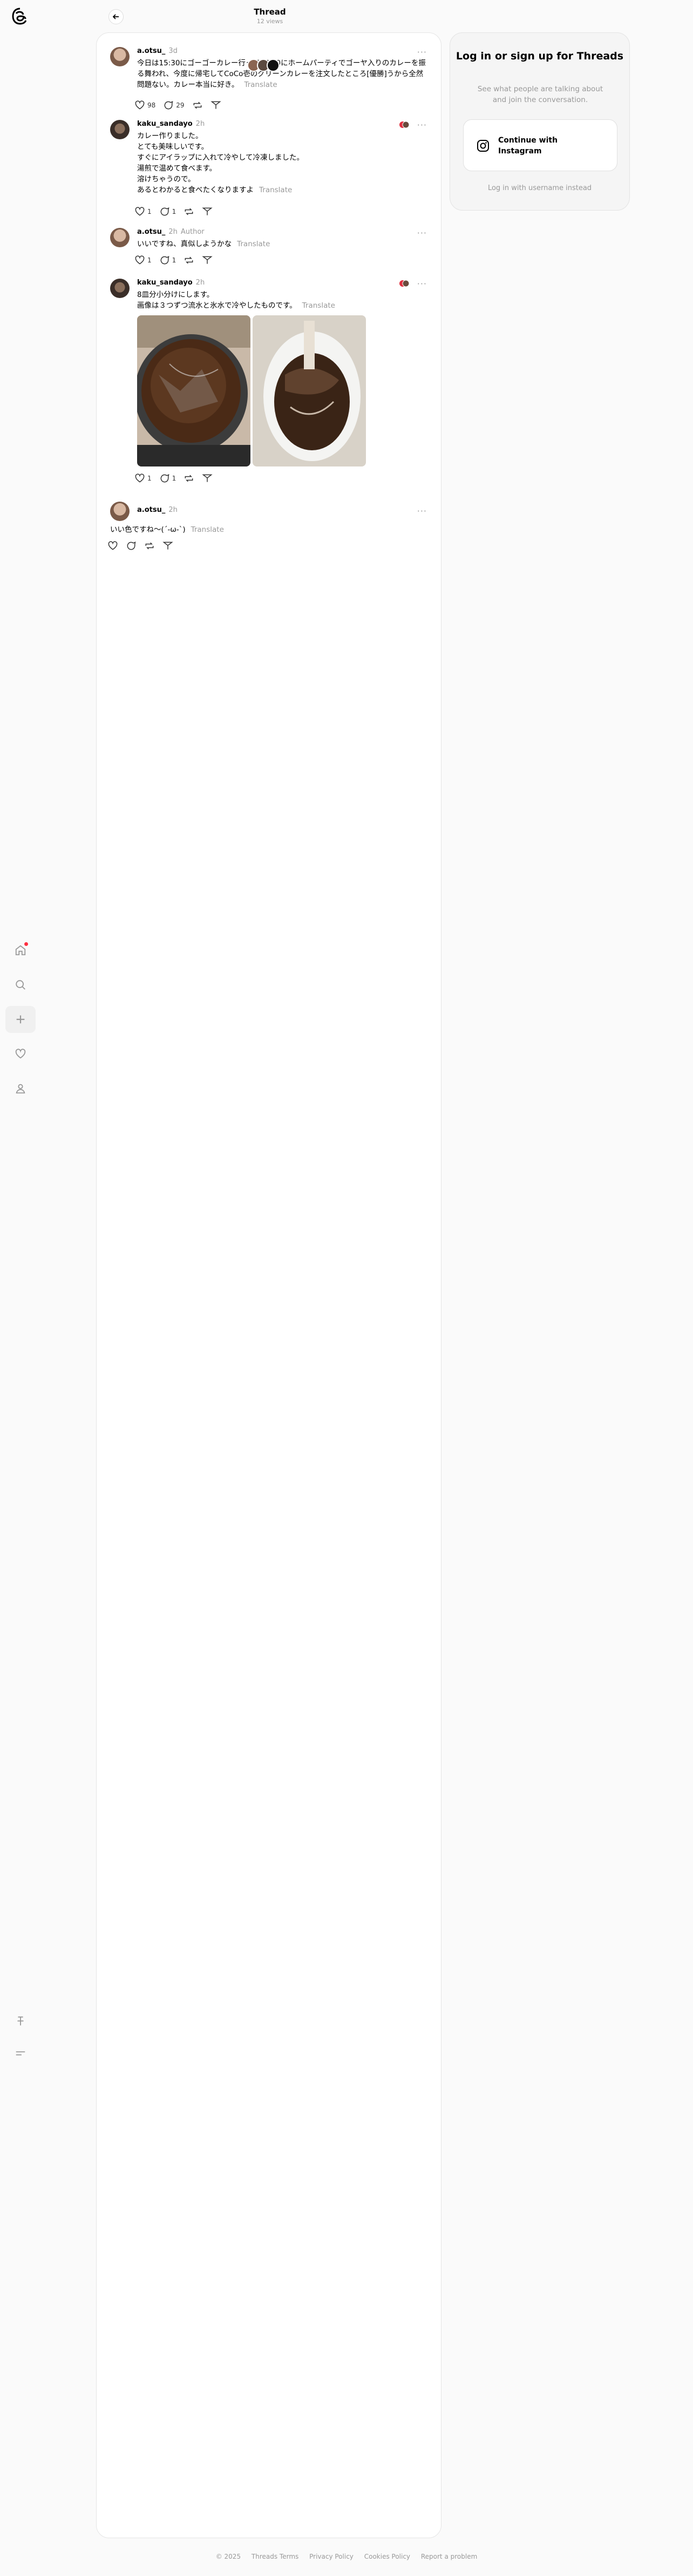 This screenshot has width=693, height=2576. What do you see at coordinates (275, 2556) in the screenshot?
I see `footer-link-terms: Threads Terms` at bounding box center [275, 2556].